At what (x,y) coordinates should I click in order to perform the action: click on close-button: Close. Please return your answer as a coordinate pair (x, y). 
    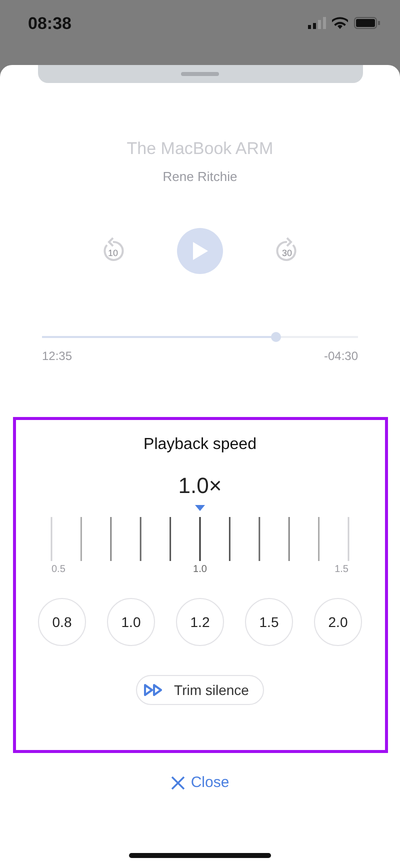
    Looking at the image, I should click on (200, 782).